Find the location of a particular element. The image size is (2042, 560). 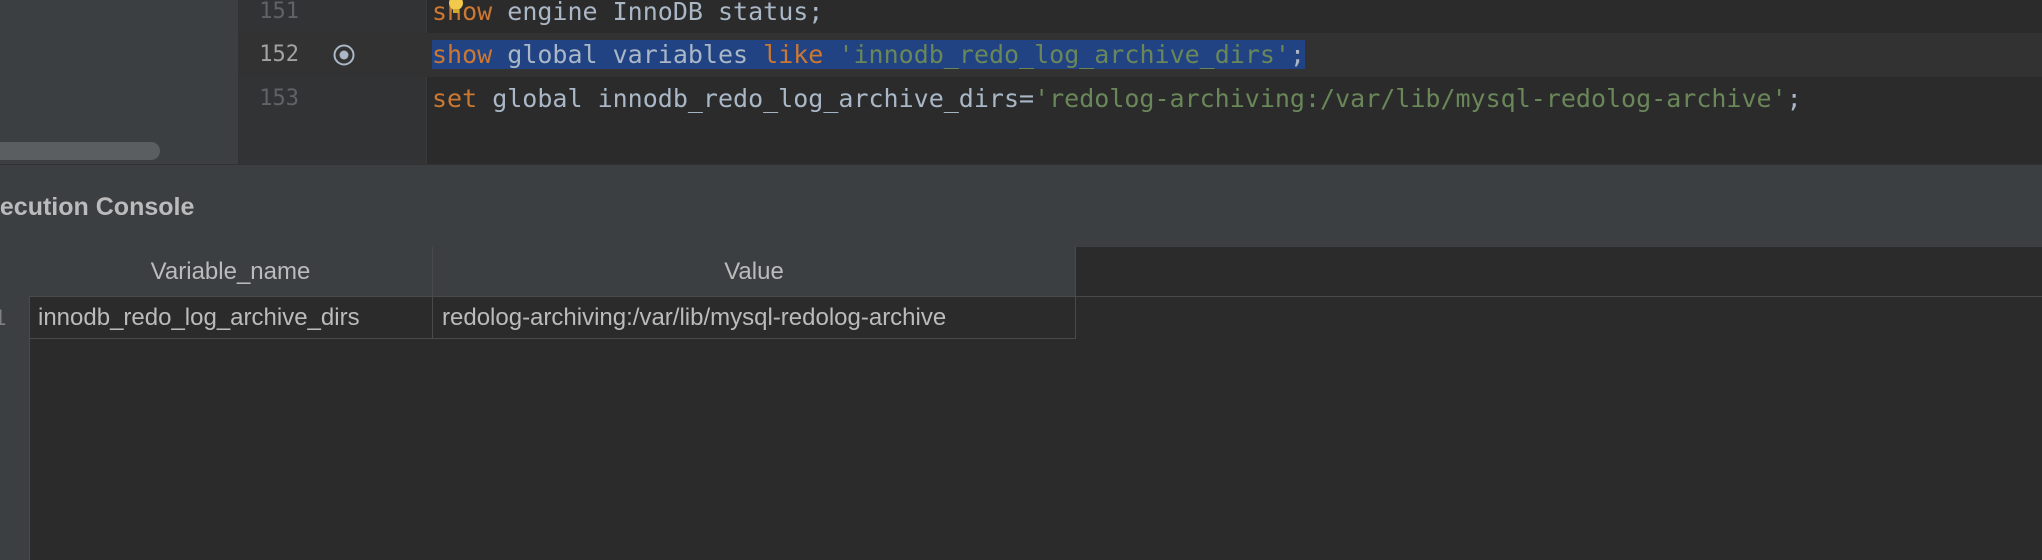

run-statement-icon is located at coordinates (344, 55).